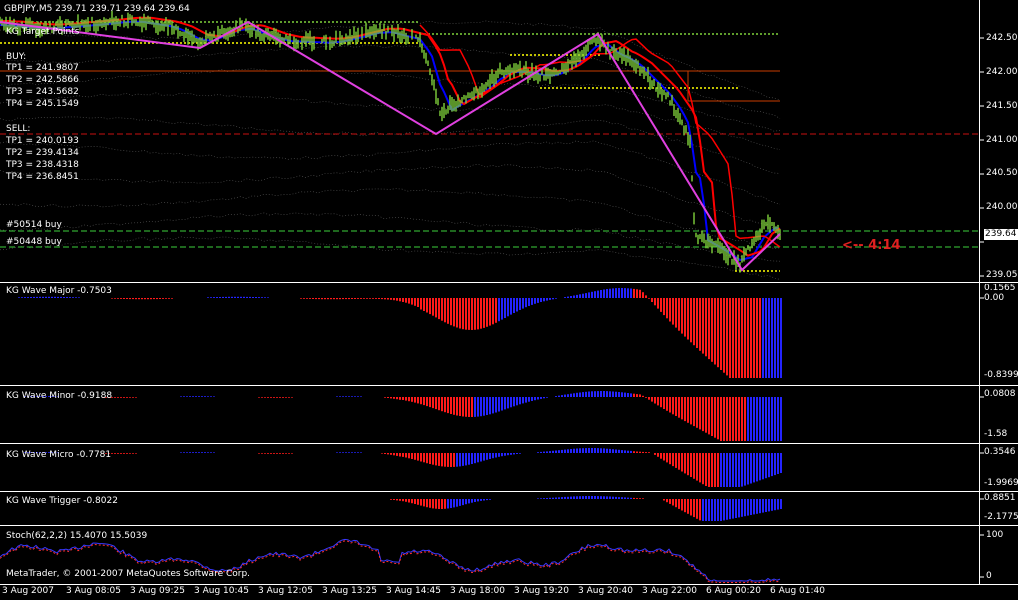 The image size is (1018, 600). What do you see at coordinates (43, 32) in the screenshot?
I see `indicator-label: KG Target Points` at bounding box center [43, 32].